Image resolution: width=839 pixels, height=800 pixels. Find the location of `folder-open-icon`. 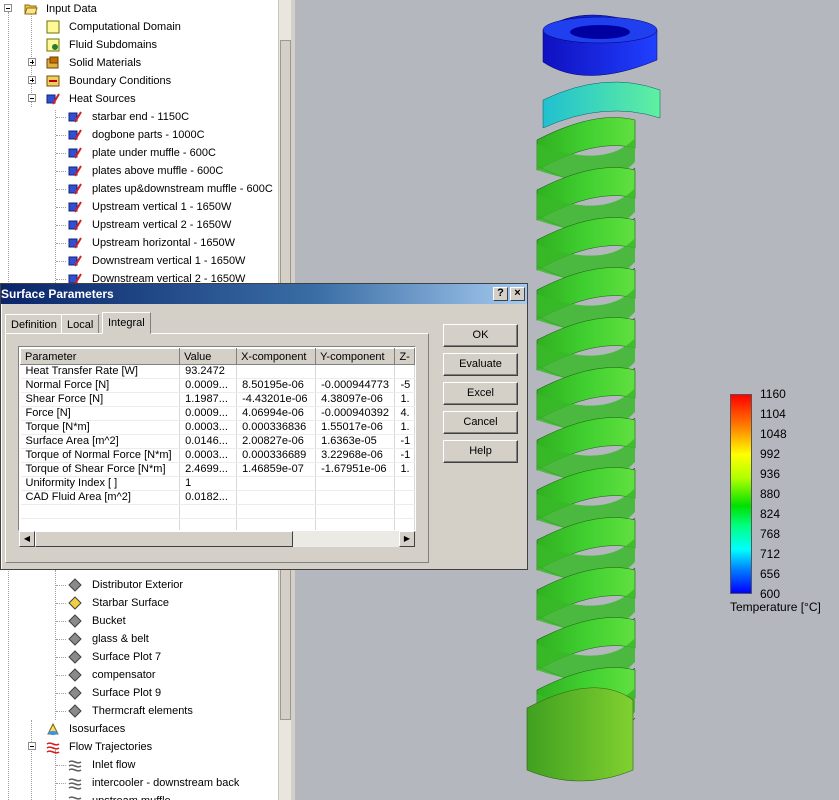

folder-open-icon is located at coordinates (31, 9).